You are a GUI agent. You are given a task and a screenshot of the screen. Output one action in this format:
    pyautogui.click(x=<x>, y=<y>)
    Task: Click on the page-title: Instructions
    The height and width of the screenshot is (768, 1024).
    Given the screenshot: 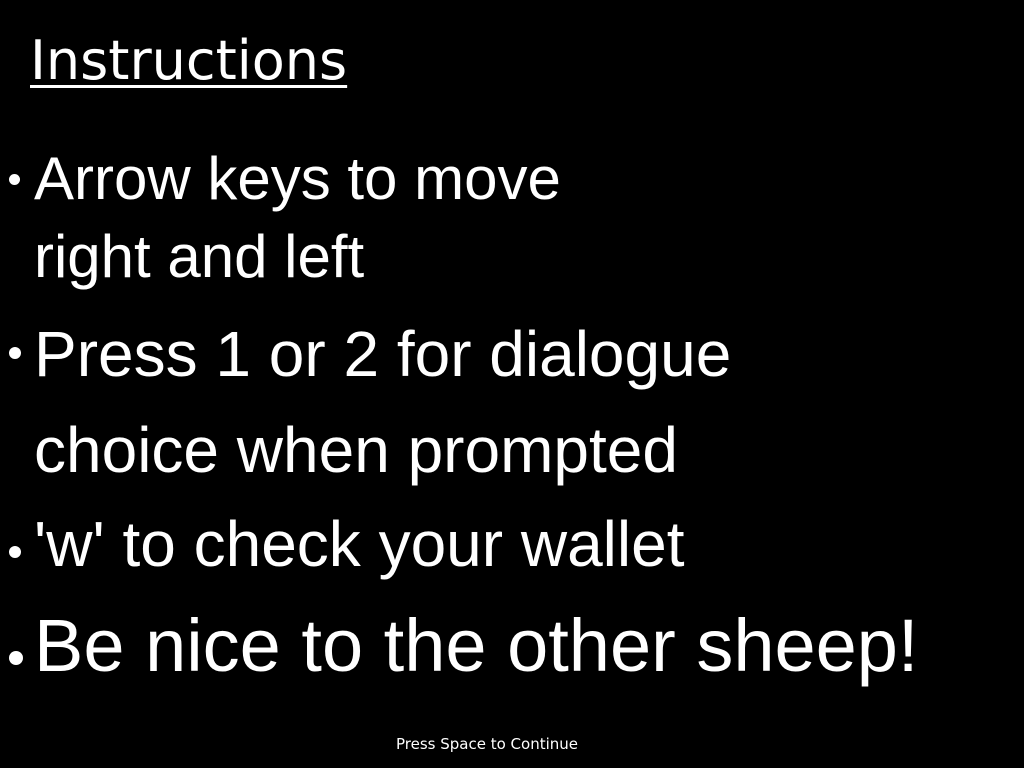 What is the action you would take?
    pyautogui.click(x=189, y=60)
    